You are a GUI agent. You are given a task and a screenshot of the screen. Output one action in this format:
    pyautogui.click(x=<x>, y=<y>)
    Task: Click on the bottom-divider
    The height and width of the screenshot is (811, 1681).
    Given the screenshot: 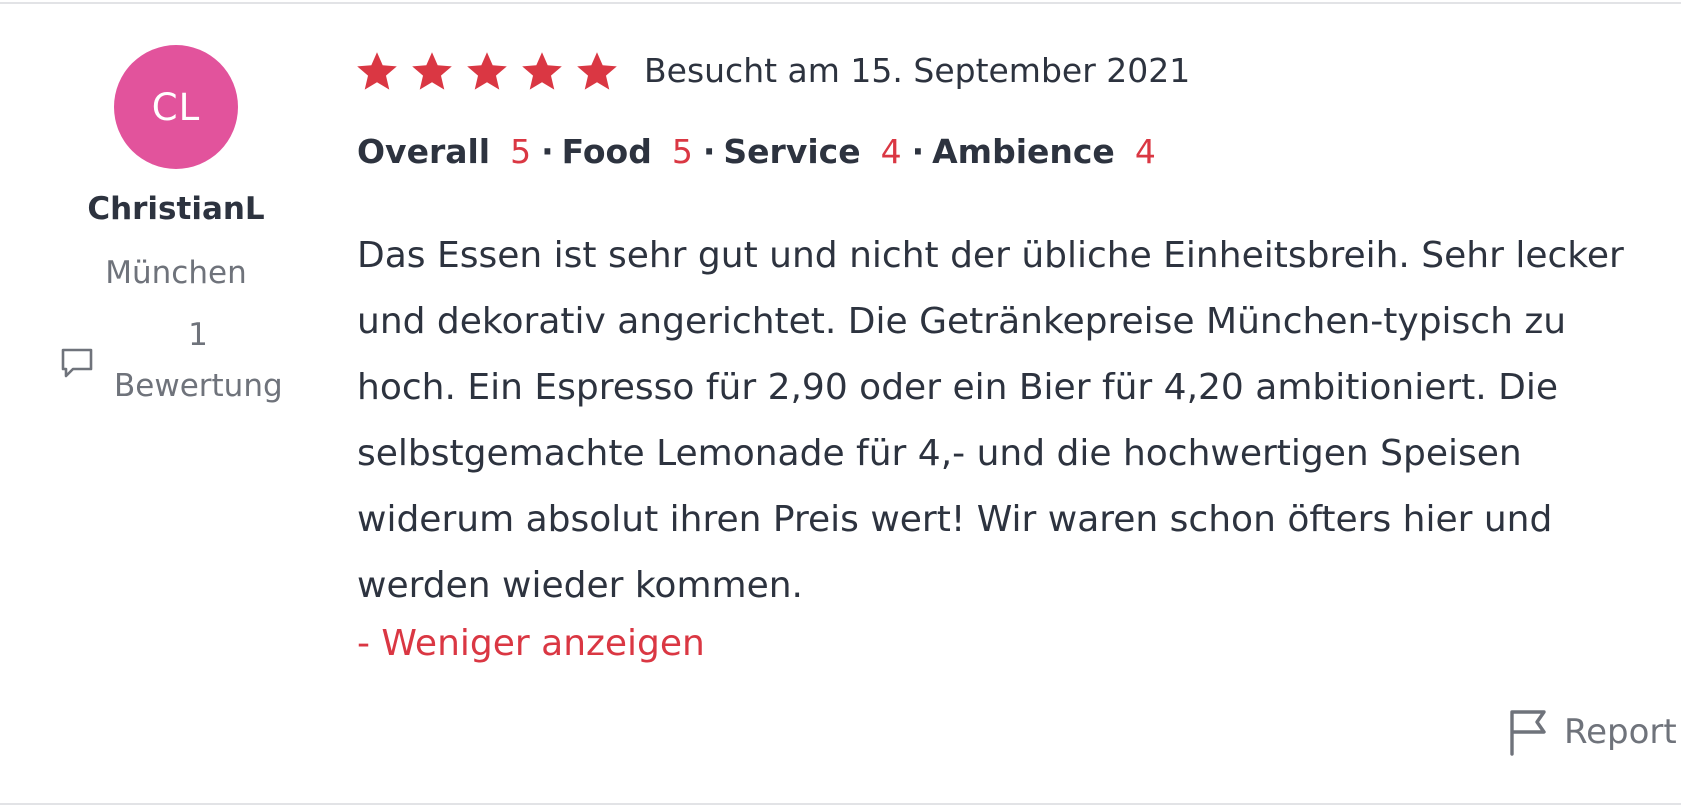 What is the action you would take?
    pyautogui.click(x=840, y=804)
    